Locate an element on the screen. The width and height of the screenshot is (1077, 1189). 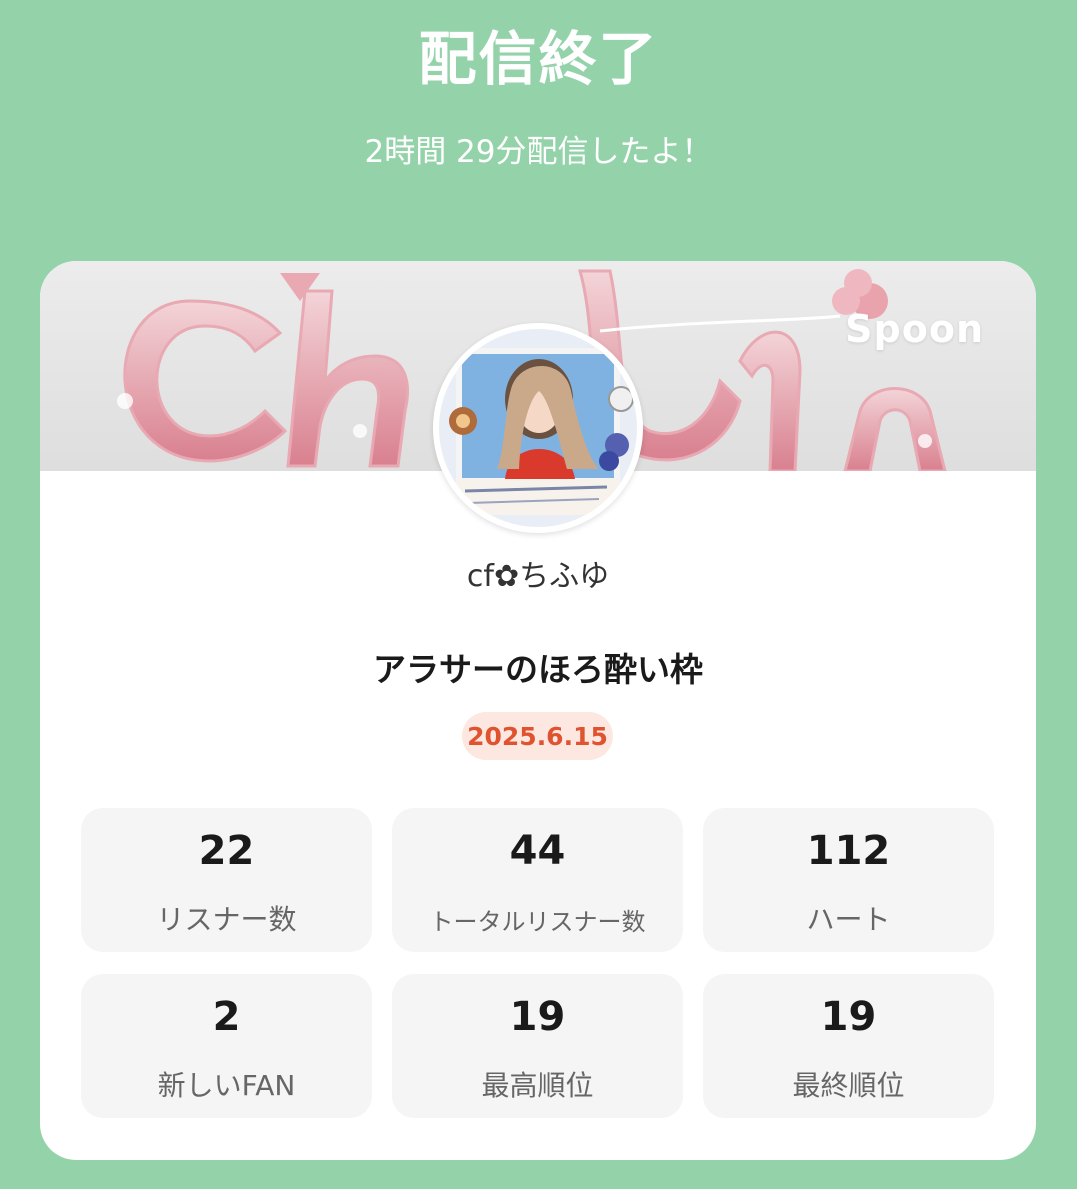
stat-new-fans: 2 新しいFAN is located at coordinates (226, 1046).